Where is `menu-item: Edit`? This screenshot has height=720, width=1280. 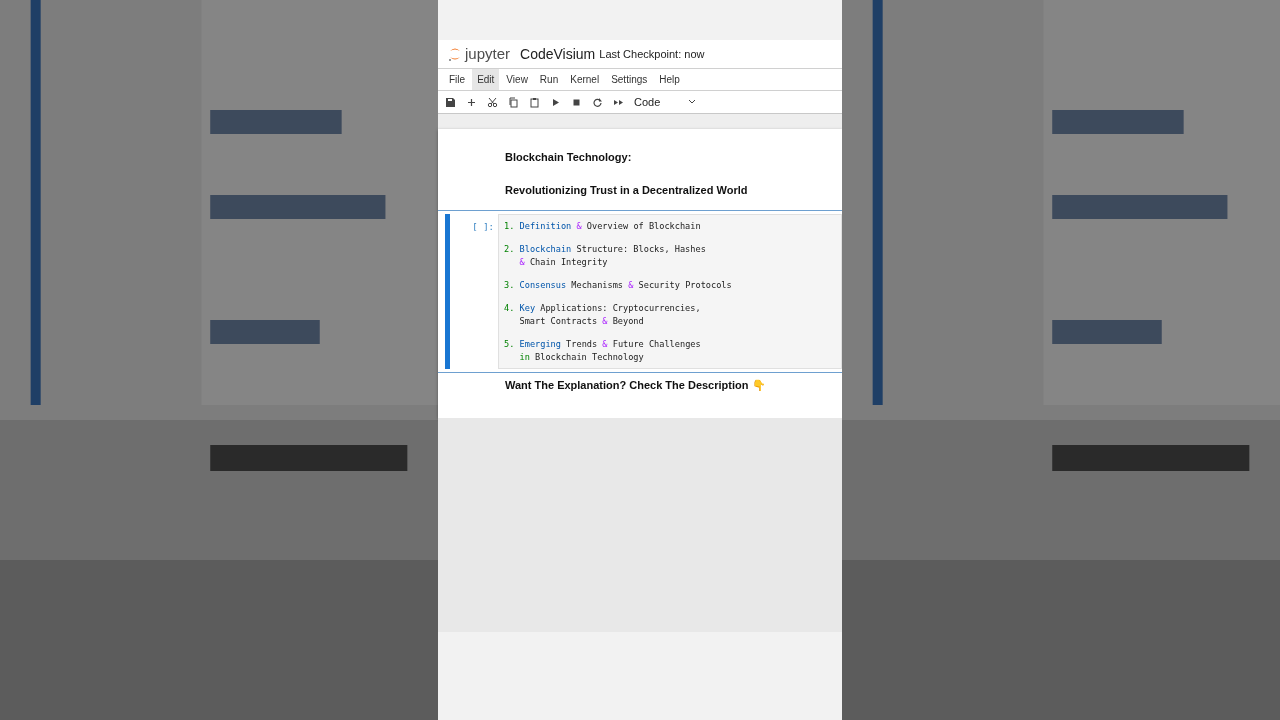 menu-item: Edit is located at coordinates (486, 79).